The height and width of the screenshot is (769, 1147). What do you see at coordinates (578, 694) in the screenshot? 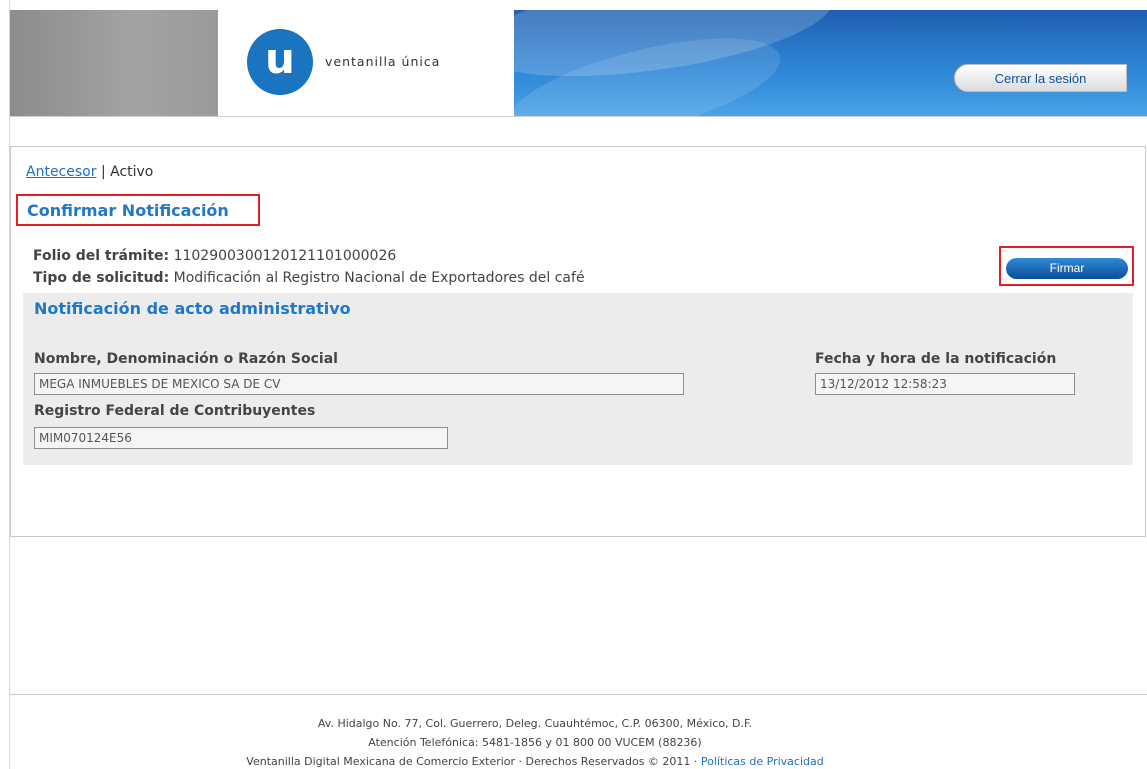
I see `footer-divider` at bounding box center [578, 694].